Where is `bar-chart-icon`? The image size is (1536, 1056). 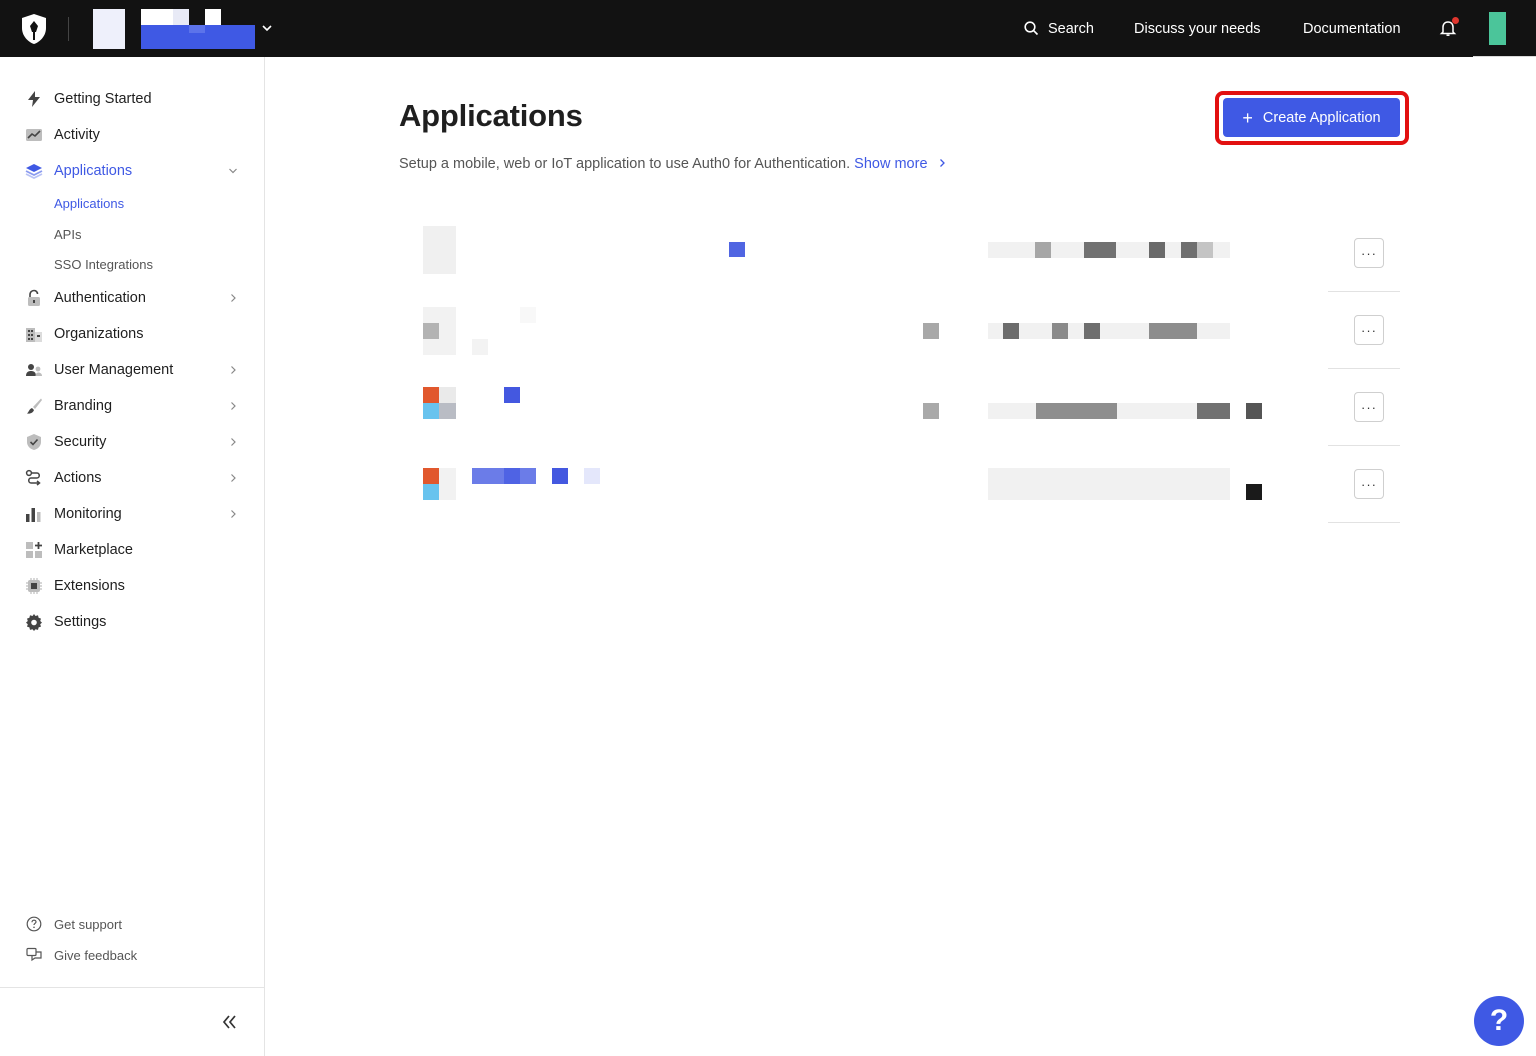
bar-chart-icon is located at coordinates (33, 515).